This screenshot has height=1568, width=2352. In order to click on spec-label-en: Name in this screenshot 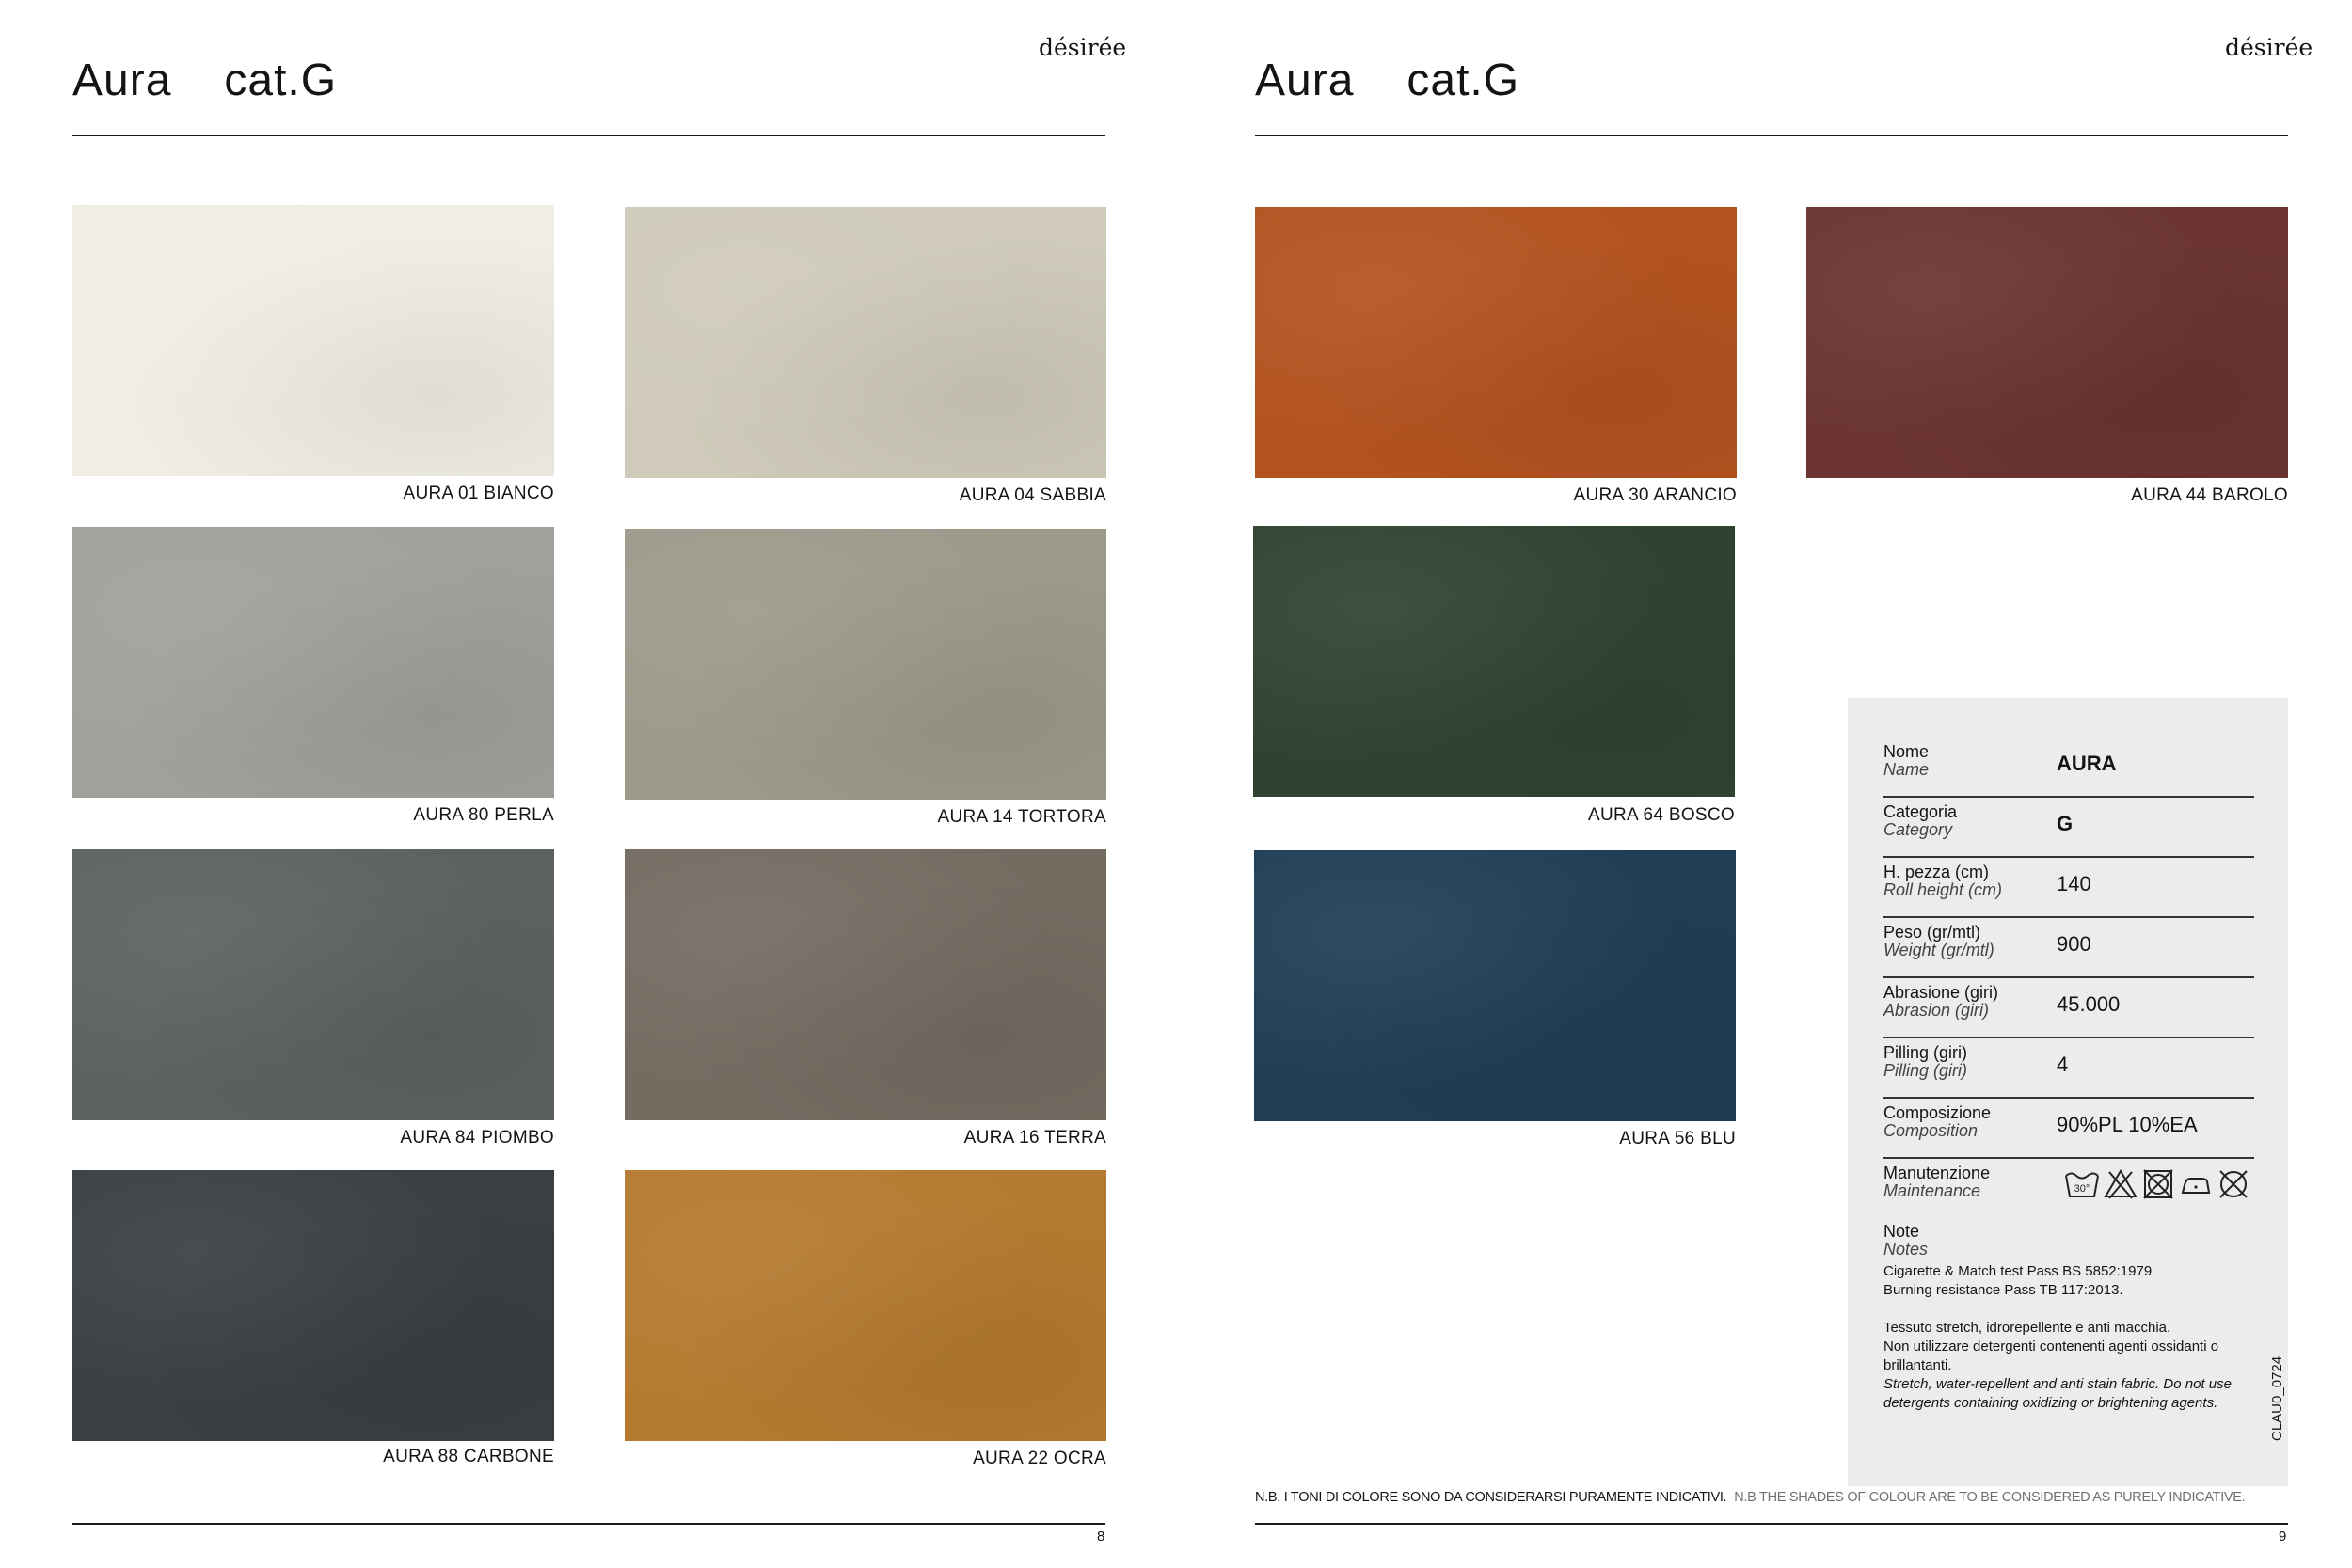, I will do `click(1906, 769)`.